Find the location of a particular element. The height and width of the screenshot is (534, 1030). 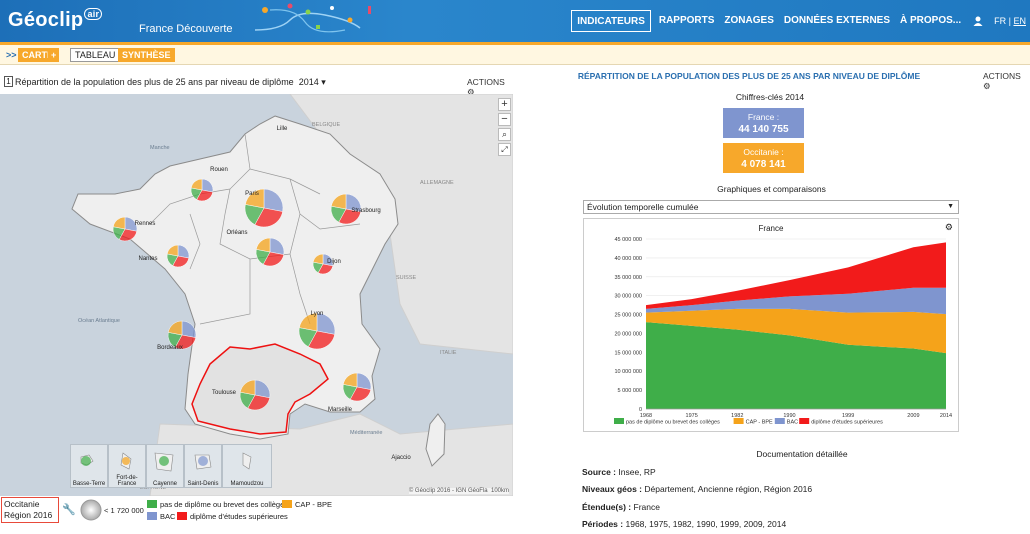

chart-type-select: Évolution temporelle cumulée ▼ is located at coordinates (771, 207).